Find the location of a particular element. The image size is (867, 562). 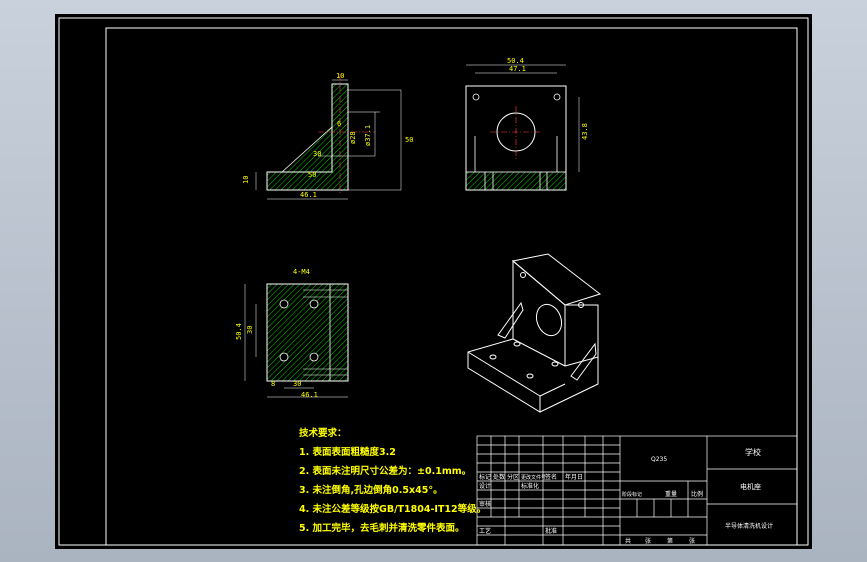

notes-title: 技术要求： is located at coordinates (323, 433).